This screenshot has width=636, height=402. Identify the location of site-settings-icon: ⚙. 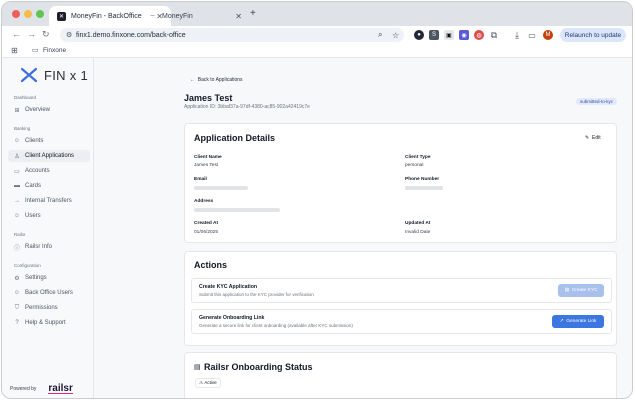
(69, 35).